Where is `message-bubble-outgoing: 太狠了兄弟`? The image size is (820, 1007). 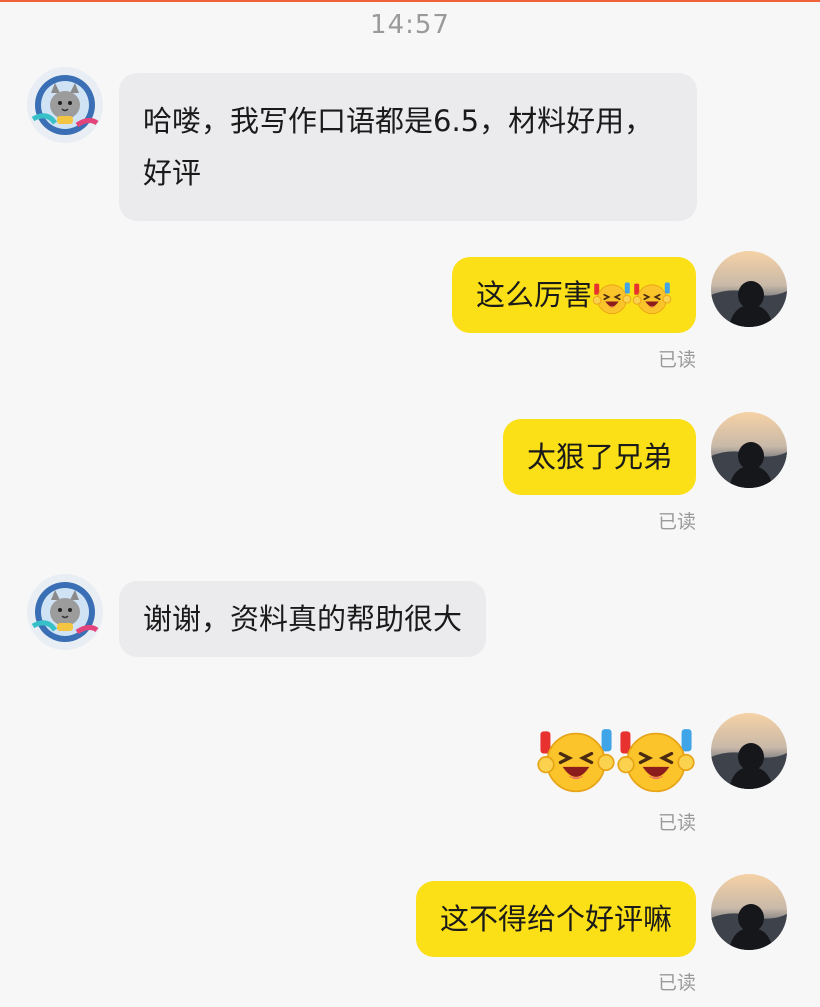 message-bubble-outgoing: 太狠了兄弟 is located at coordinates (599, 457).